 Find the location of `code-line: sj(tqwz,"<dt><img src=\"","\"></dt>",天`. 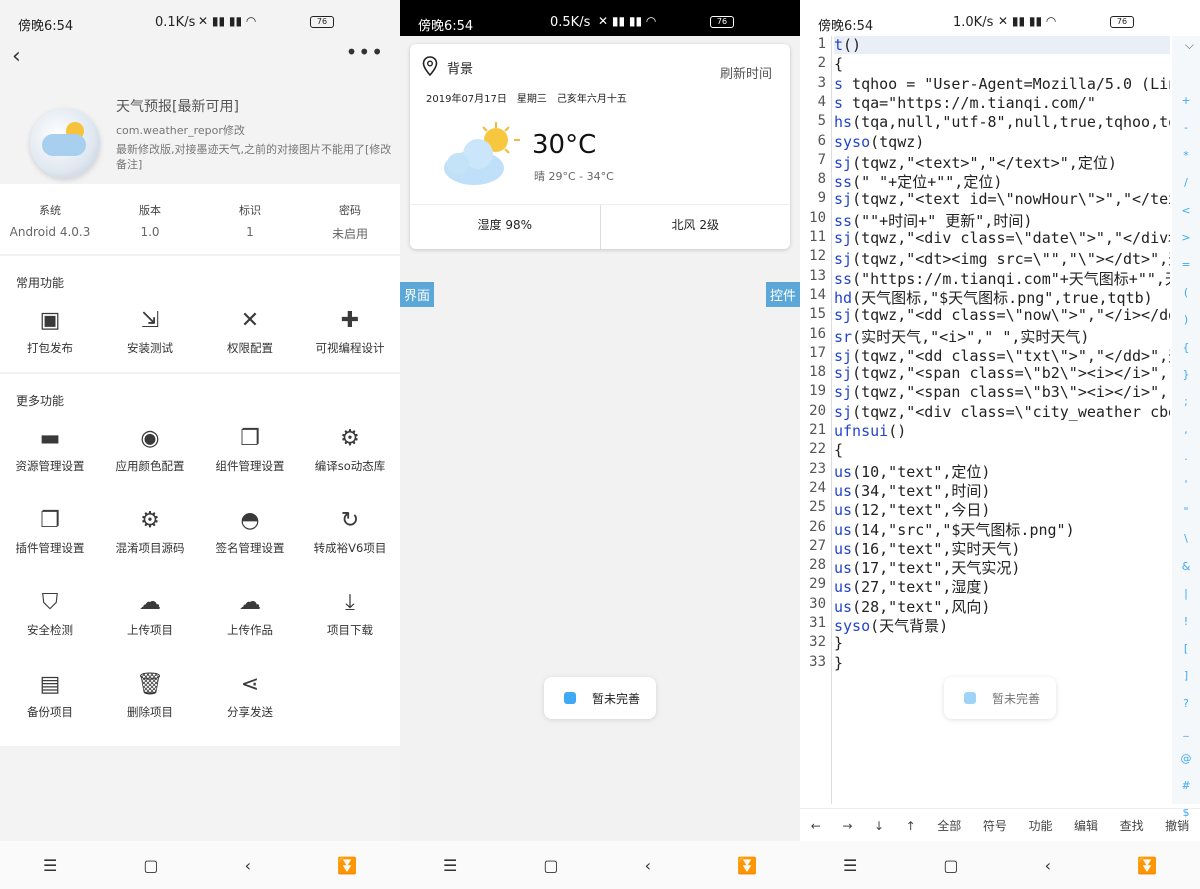

code-line: sj(tqwz,"<dt><img src=\"","\"></dt>",天 is located at coordinates (1002, 258).